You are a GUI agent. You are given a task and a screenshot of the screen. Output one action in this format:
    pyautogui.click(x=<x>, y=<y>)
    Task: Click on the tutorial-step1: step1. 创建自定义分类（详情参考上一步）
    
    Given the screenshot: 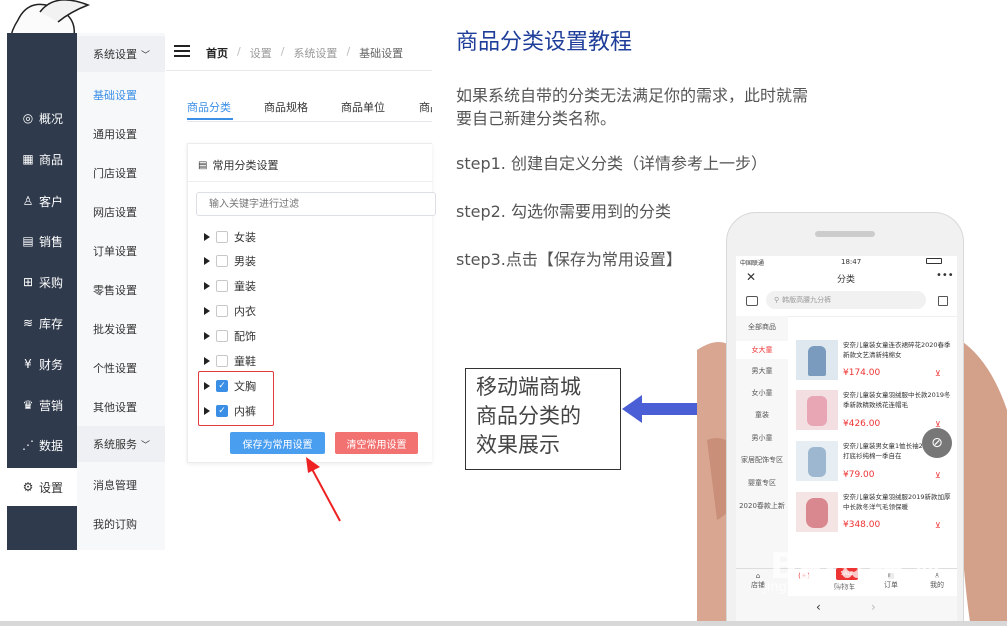 What is the action you would take?
    pyautogui.click(x=611, y=163)
    